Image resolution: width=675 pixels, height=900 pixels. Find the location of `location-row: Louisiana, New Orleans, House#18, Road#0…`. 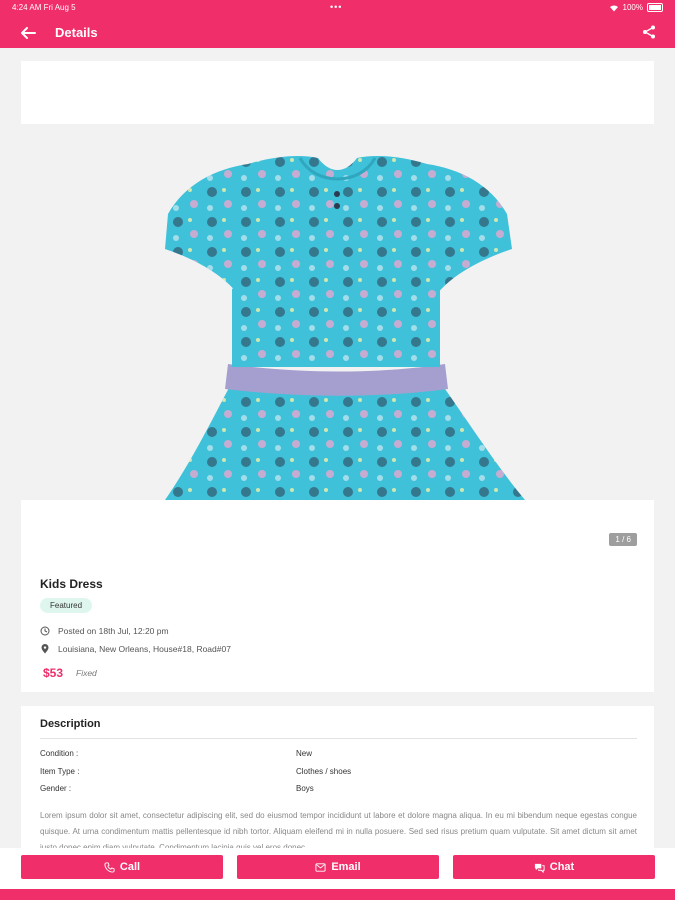

location-row: Louisiana, New Orleans, House#18, Road#0… is located at coordinates (135, 649).